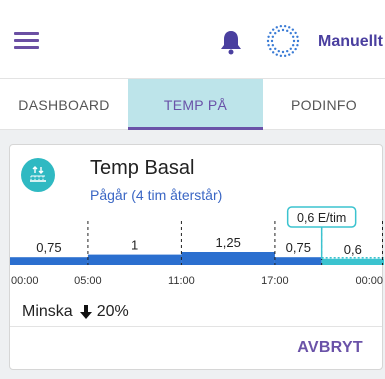  I want to click on adjustment-row: Minska 20%, so click(75, 312).